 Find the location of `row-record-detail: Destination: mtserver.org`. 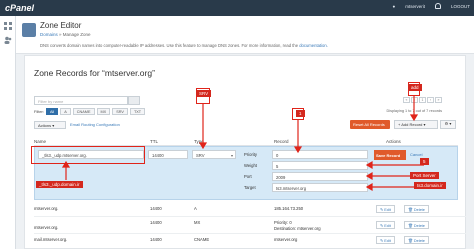

row-record-detail: Destination: mtserver.org is located at coordinates (297, 228).